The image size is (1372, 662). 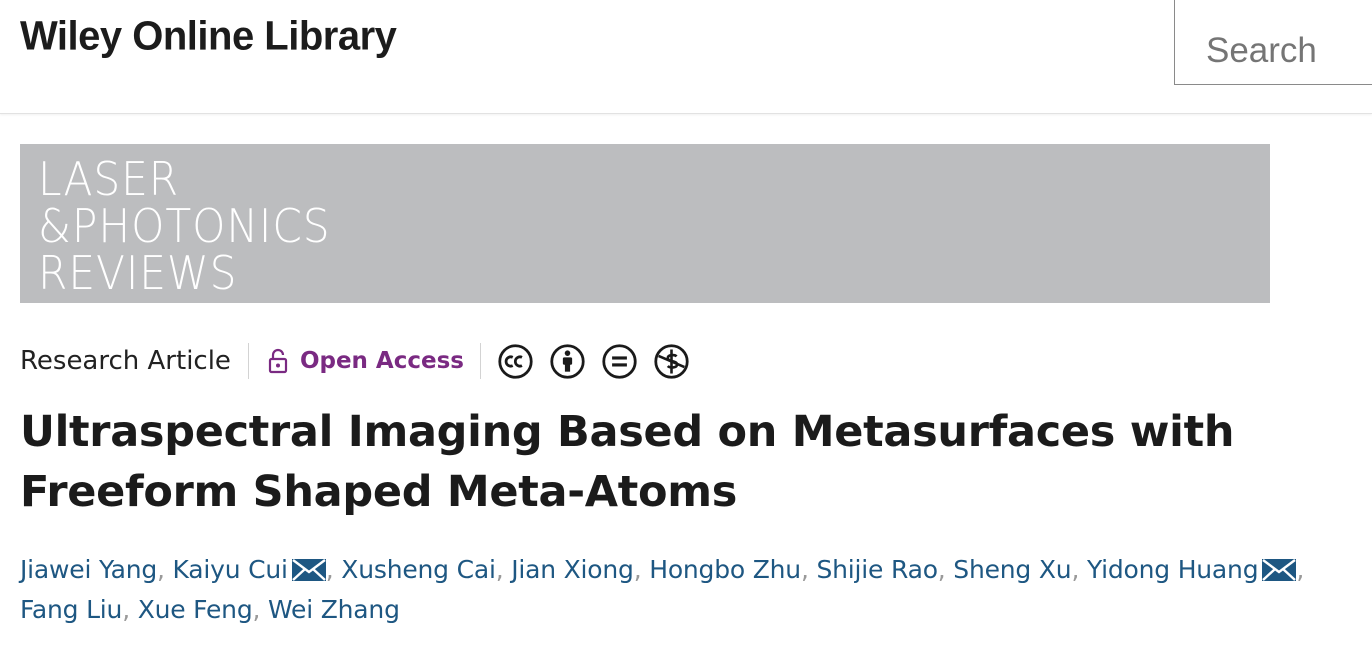 I want to click on no-derivatives-icon, so click(x=619, y=361).